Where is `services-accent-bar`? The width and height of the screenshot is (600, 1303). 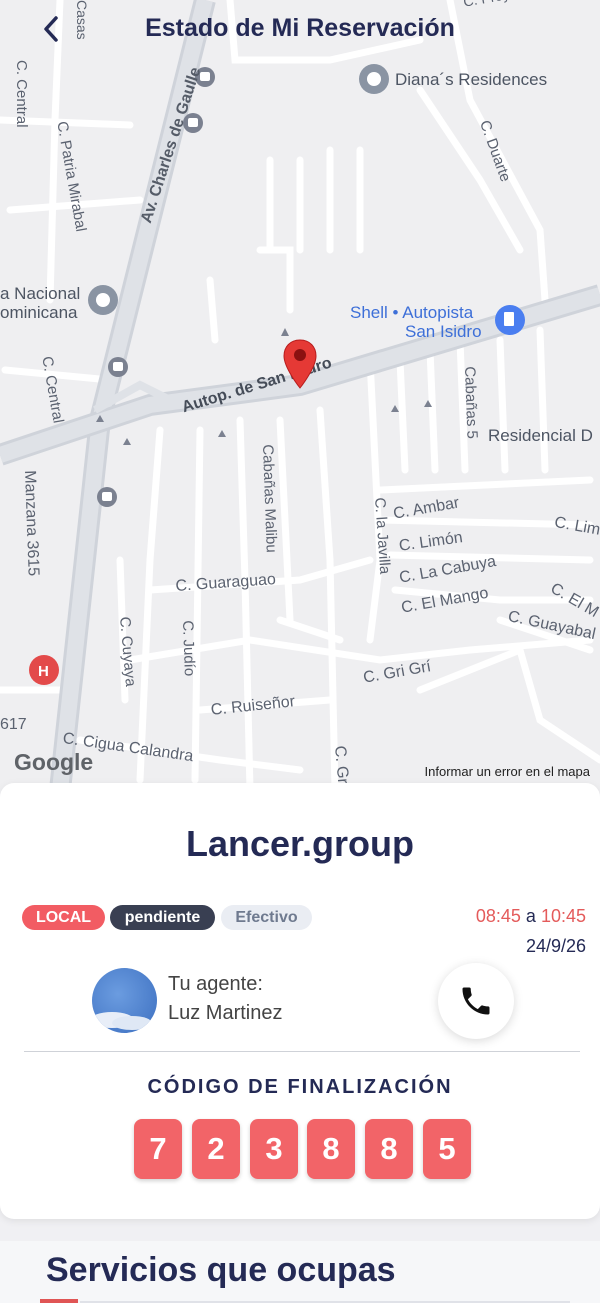
services-accent-bar is located at coordinates (59, 1301).